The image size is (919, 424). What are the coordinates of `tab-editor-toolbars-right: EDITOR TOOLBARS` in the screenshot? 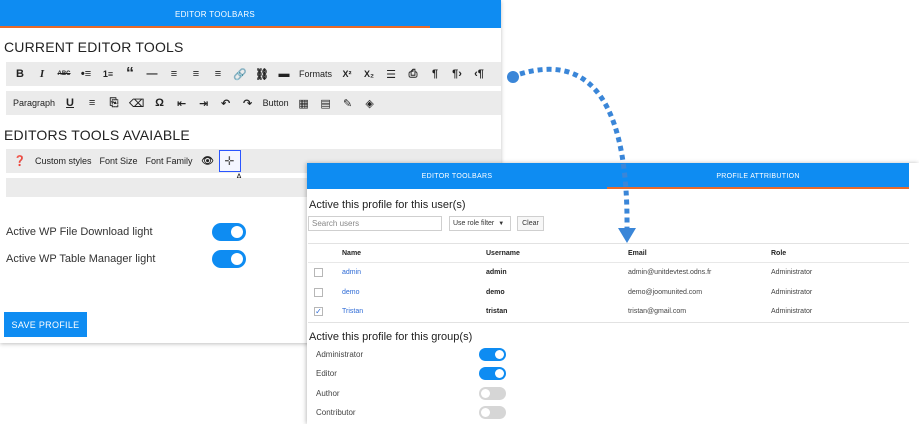 It's located at (457, 176).